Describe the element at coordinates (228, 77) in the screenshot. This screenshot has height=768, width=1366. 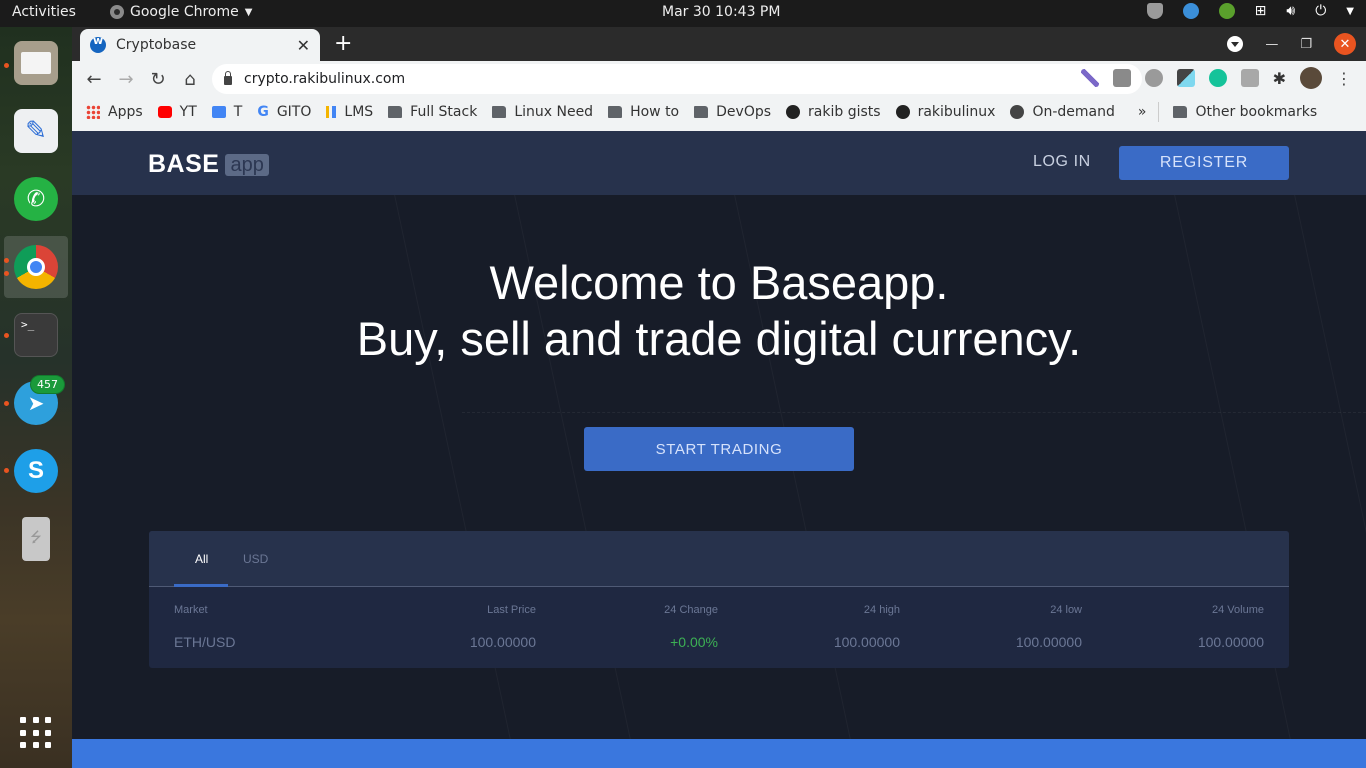
I see `lock-icon` at that location.